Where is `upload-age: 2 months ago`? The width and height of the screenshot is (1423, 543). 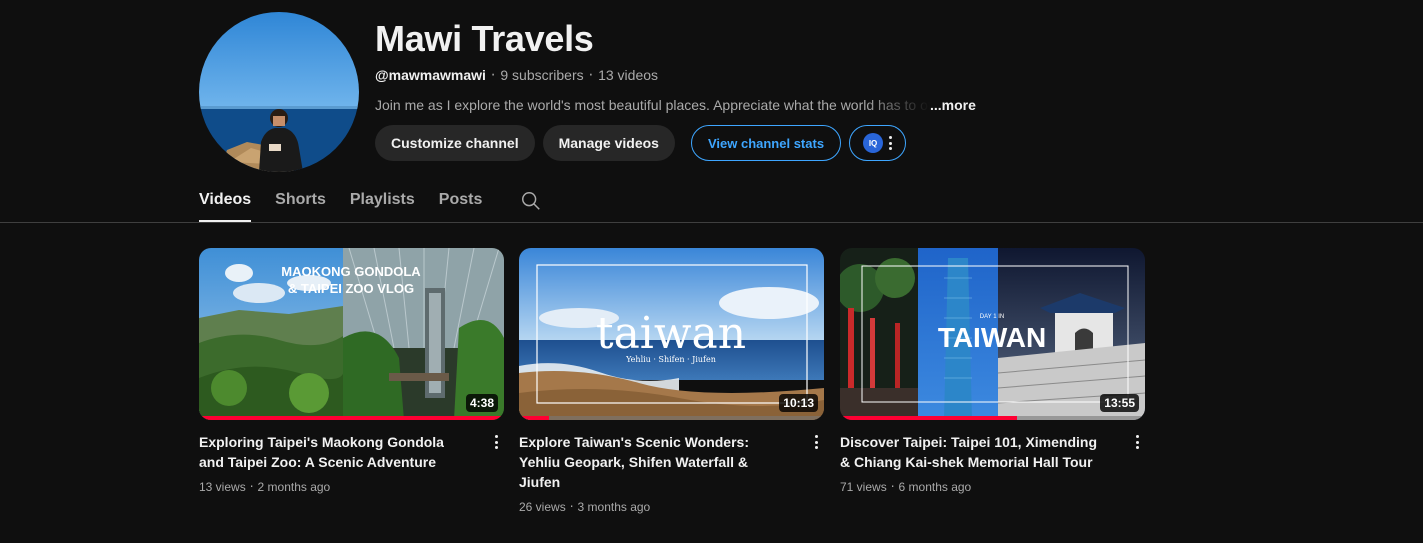 upload-age: 2 months ago is located at coordinates (294, 487).